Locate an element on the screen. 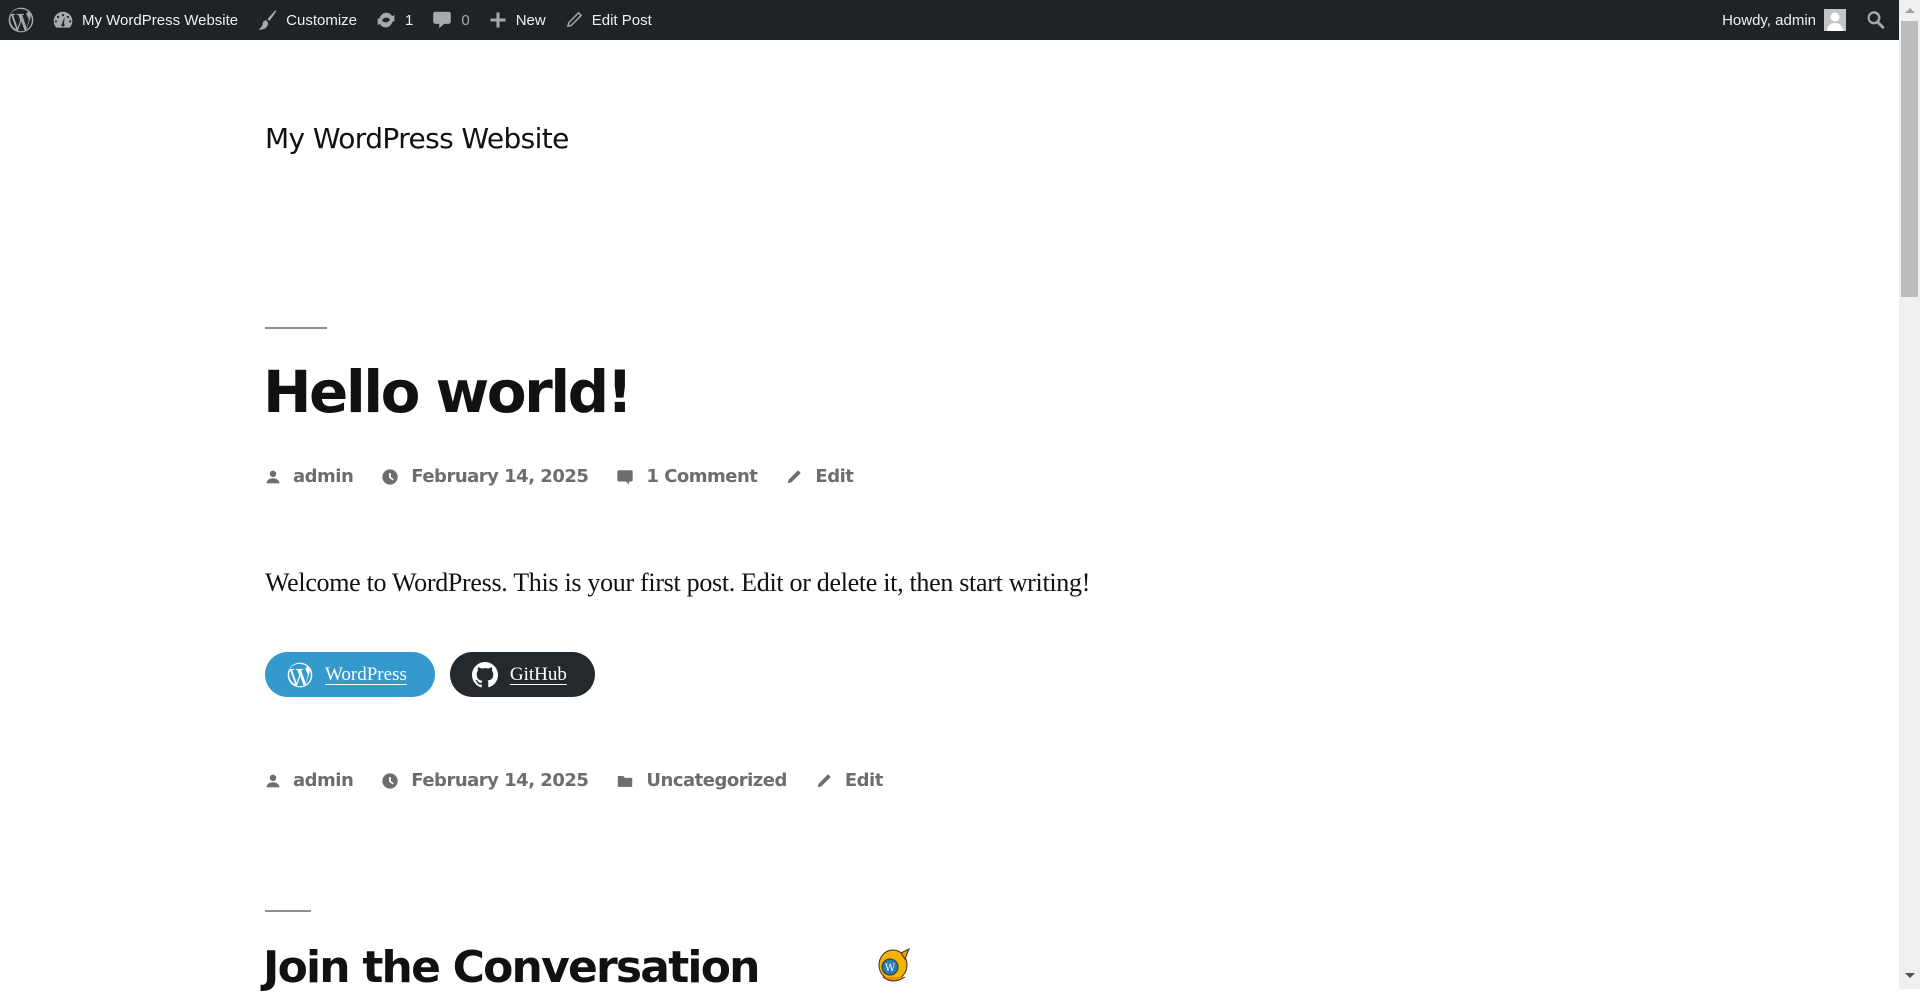 This screenshot has width=1920, height=993. github-link-label: GitHub is located at coordinates (538, 674).